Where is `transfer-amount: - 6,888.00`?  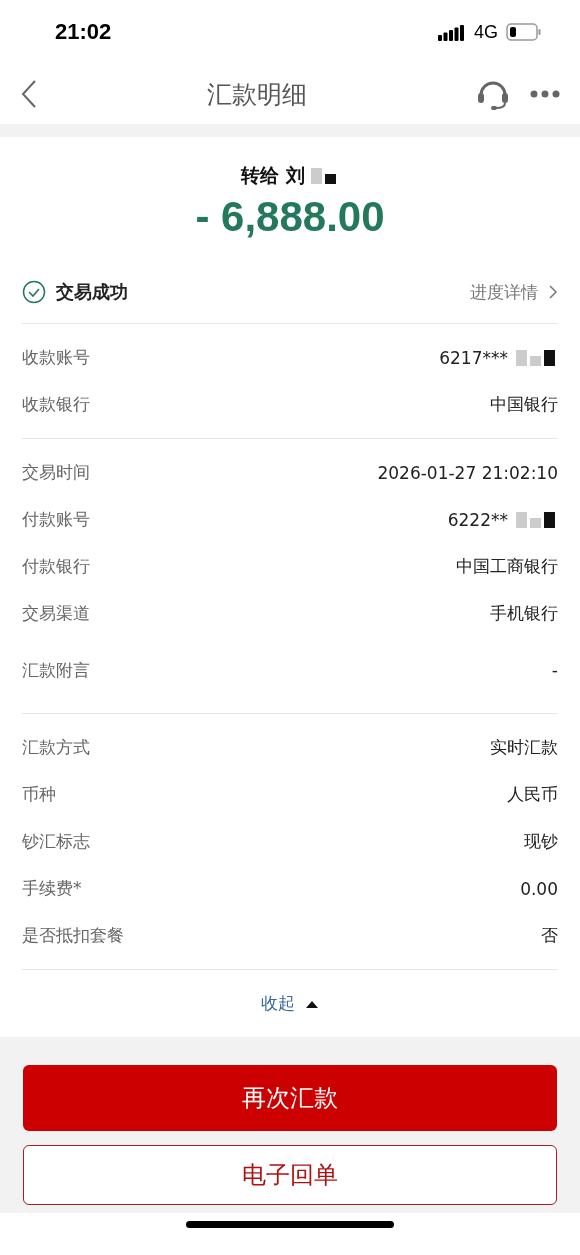 transfer-amount: - 6,888.00 is located at coordinates (290, 217).